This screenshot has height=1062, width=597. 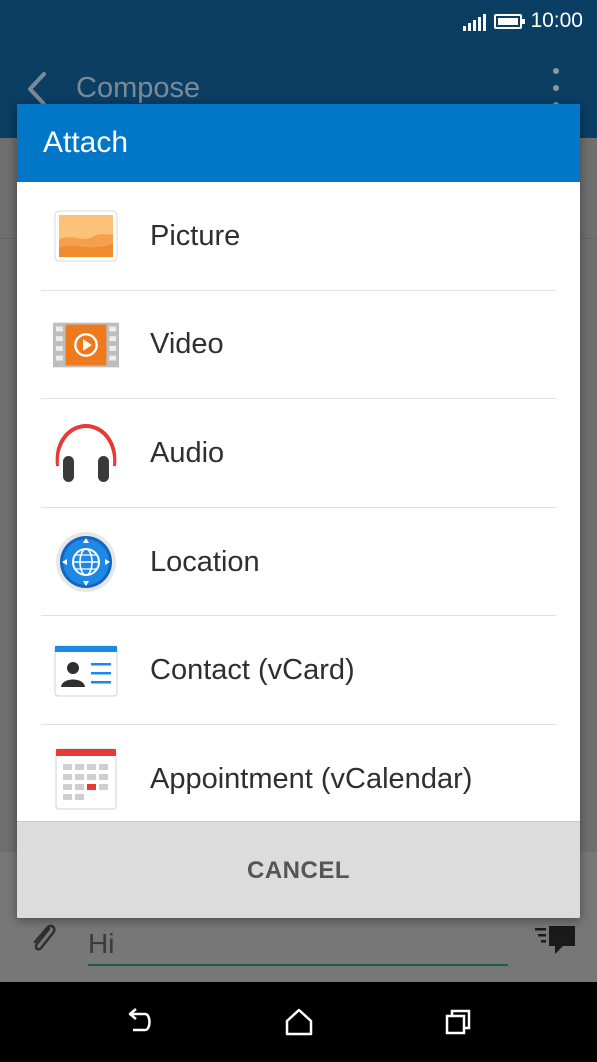 What do you see at coordinates (298, 562) in the screenshot?
I see `option-location: Location` at bounding box center [298, 562].